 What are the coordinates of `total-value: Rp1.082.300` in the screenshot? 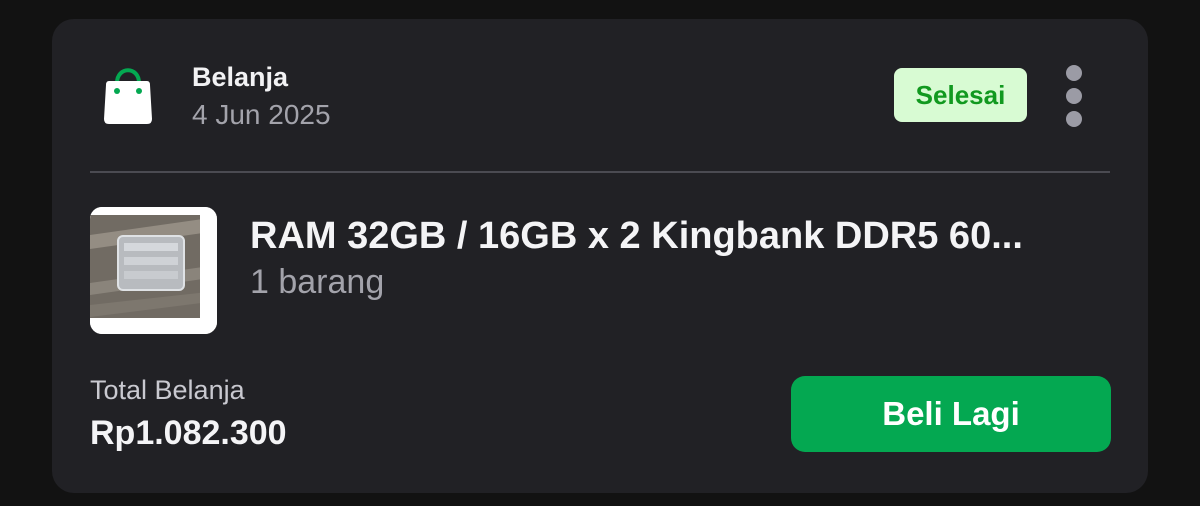 It's located at (188, 433).